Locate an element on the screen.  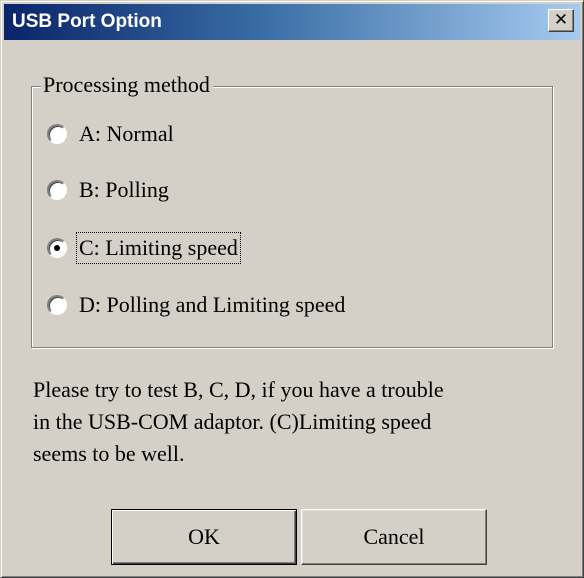
radio-selected-dot is located at coordinates (57, 248).